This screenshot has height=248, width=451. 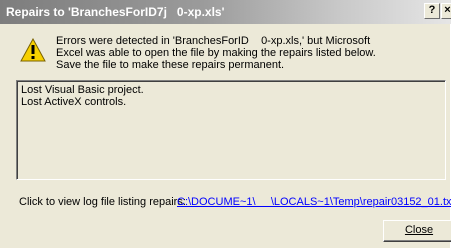 What do you see at coordinates (115, 12) in the screenshot?
I see `dialog-title: Repairs to 'BranchesForID7j 0-xp.xls'` at bounding box center [115, 12].